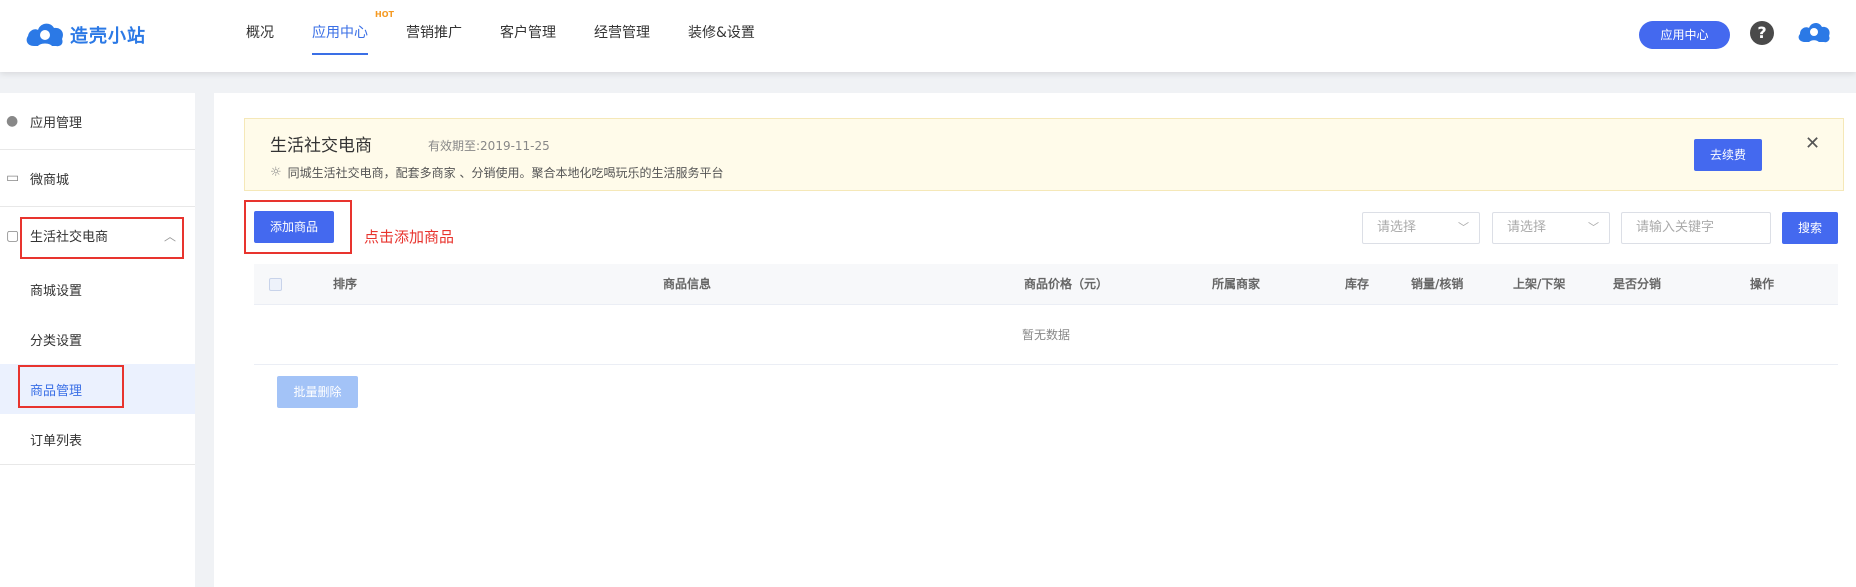 The height and width of the screenshot is (587, 1856). Describe the element at coordinates (1814, 32) in the screenshot. I see `user-avatar-icon` at that location.